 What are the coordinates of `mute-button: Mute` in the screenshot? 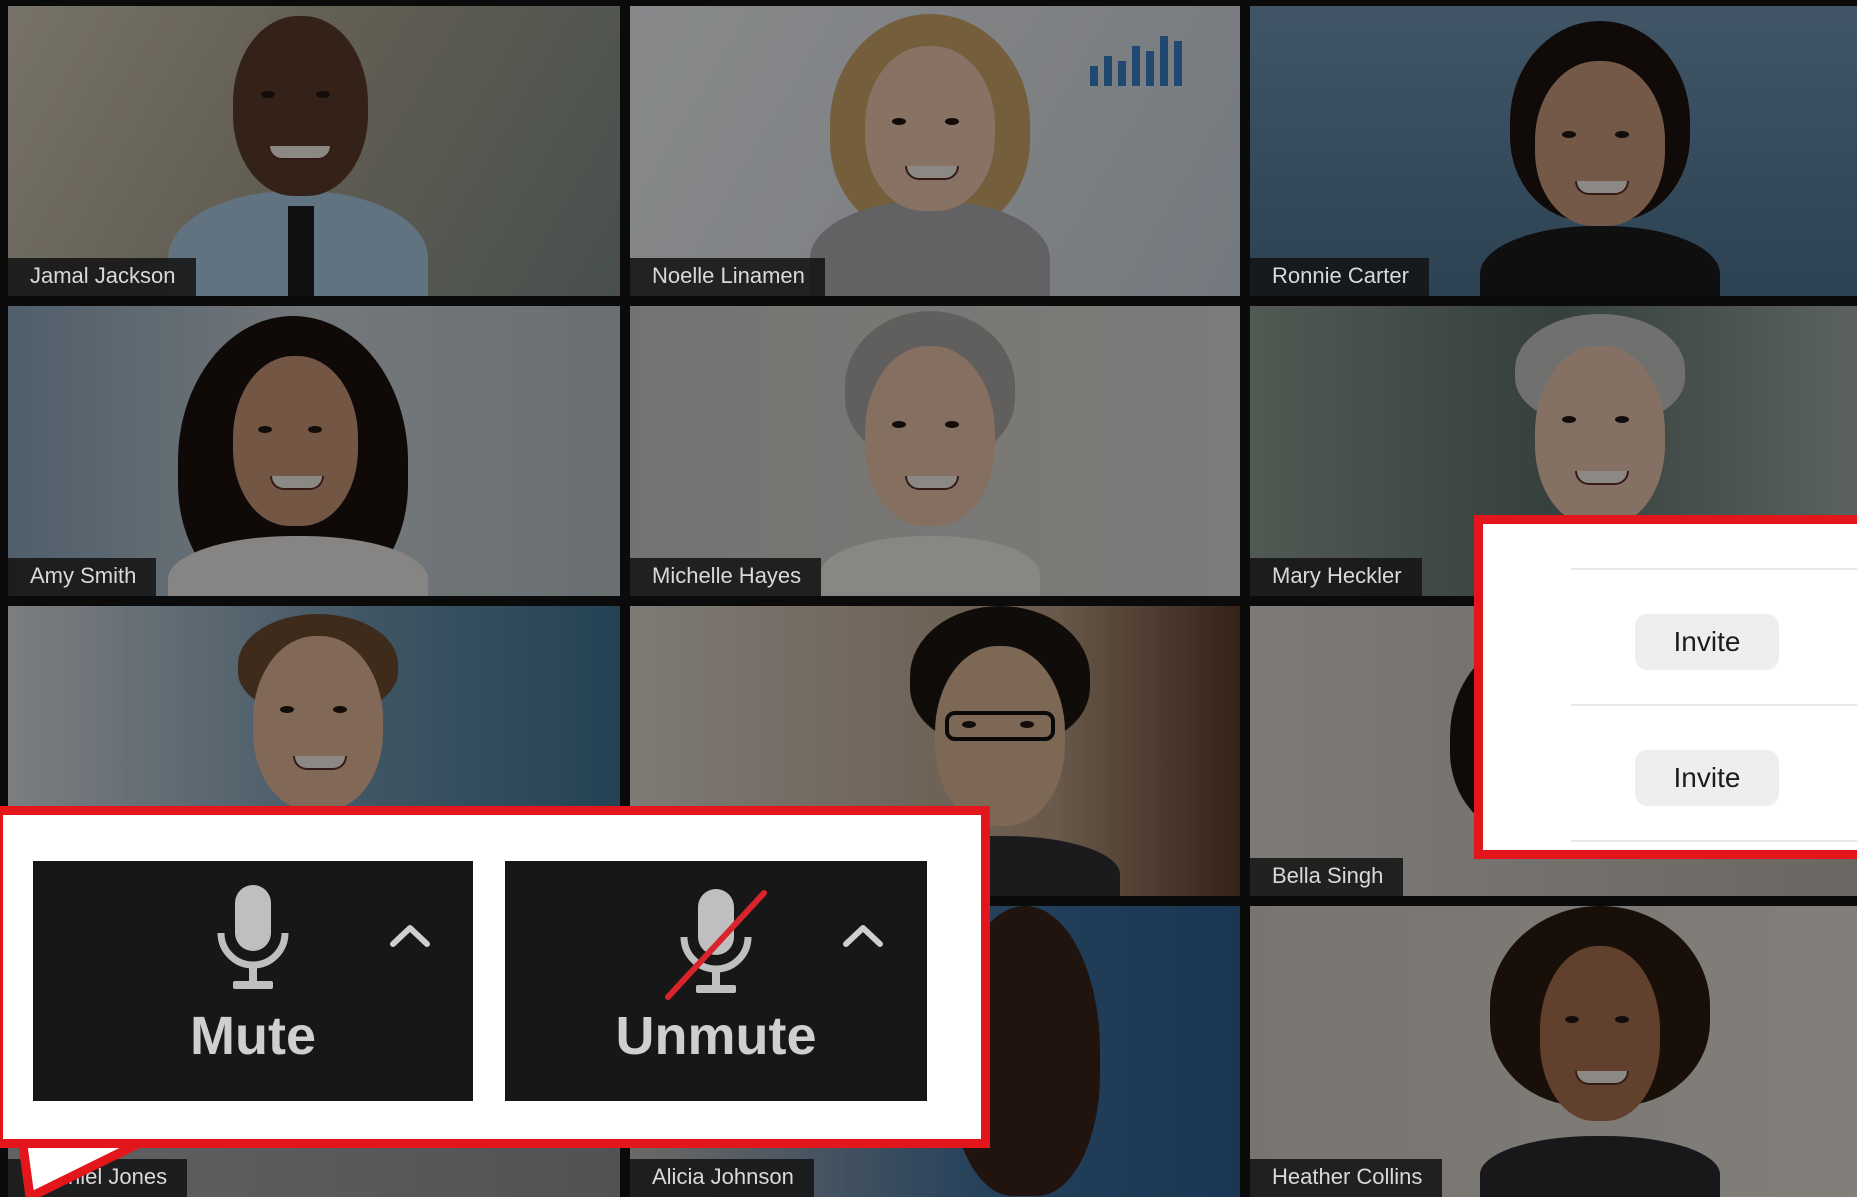 It's located at (253, 981).